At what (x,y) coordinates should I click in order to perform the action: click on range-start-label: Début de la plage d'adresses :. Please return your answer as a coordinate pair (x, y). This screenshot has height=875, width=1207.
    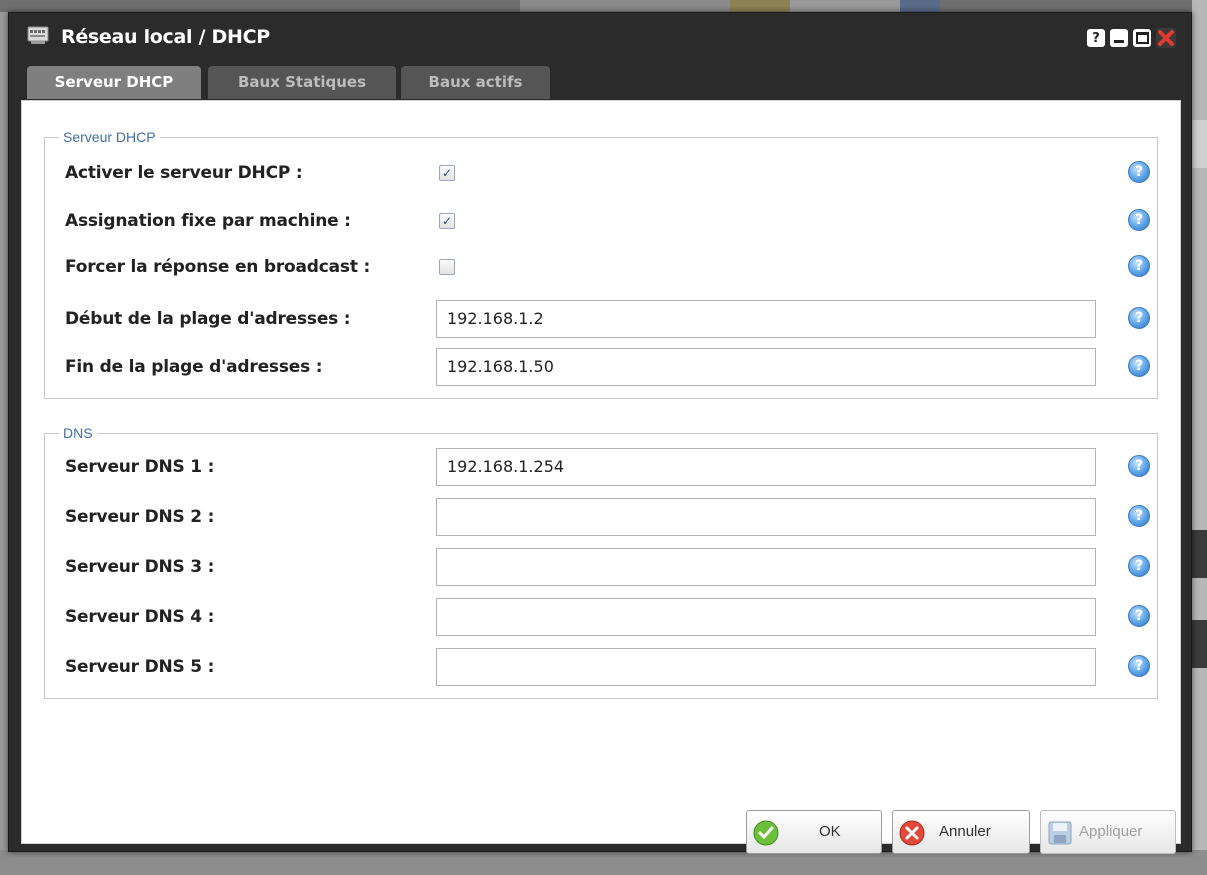
    Looking at the image, I should click on (208, 319).